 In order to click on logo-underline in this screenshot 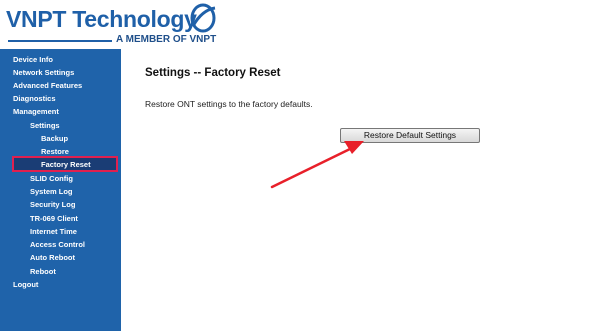, I will do `click(60, 41)`.